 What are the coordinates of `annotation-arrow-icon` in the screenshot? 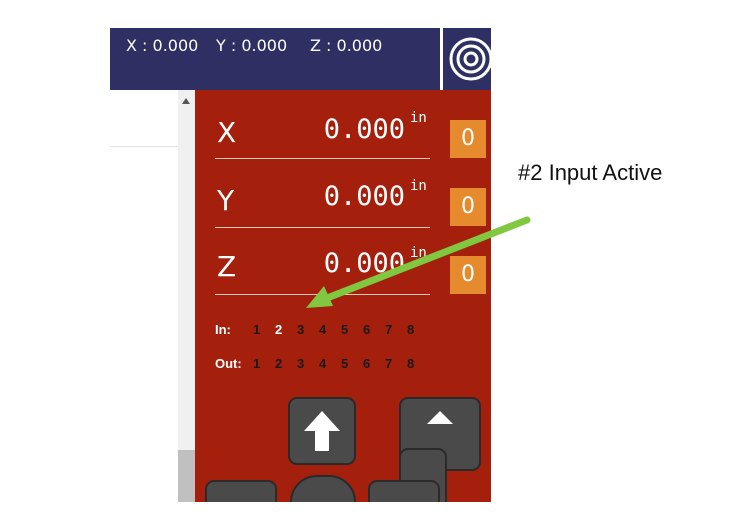 It's located at (418, 262).